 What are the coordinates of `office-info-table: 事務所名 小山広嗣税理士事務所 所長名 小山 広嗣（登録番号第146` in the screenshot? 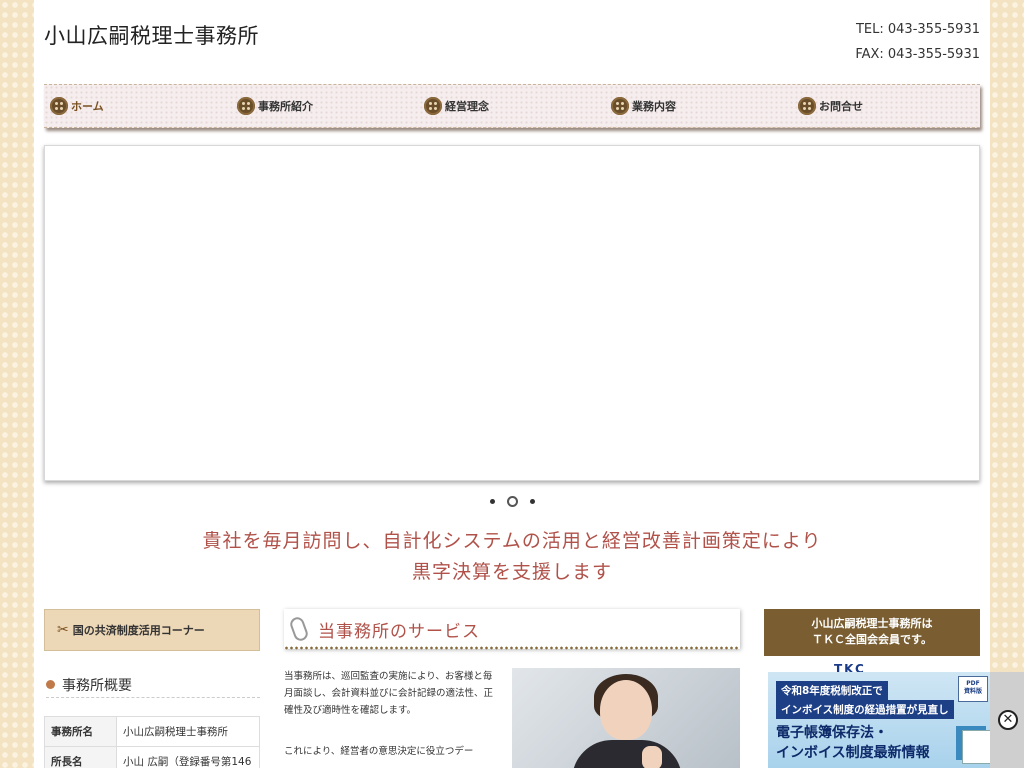 It's located at (152, 742).